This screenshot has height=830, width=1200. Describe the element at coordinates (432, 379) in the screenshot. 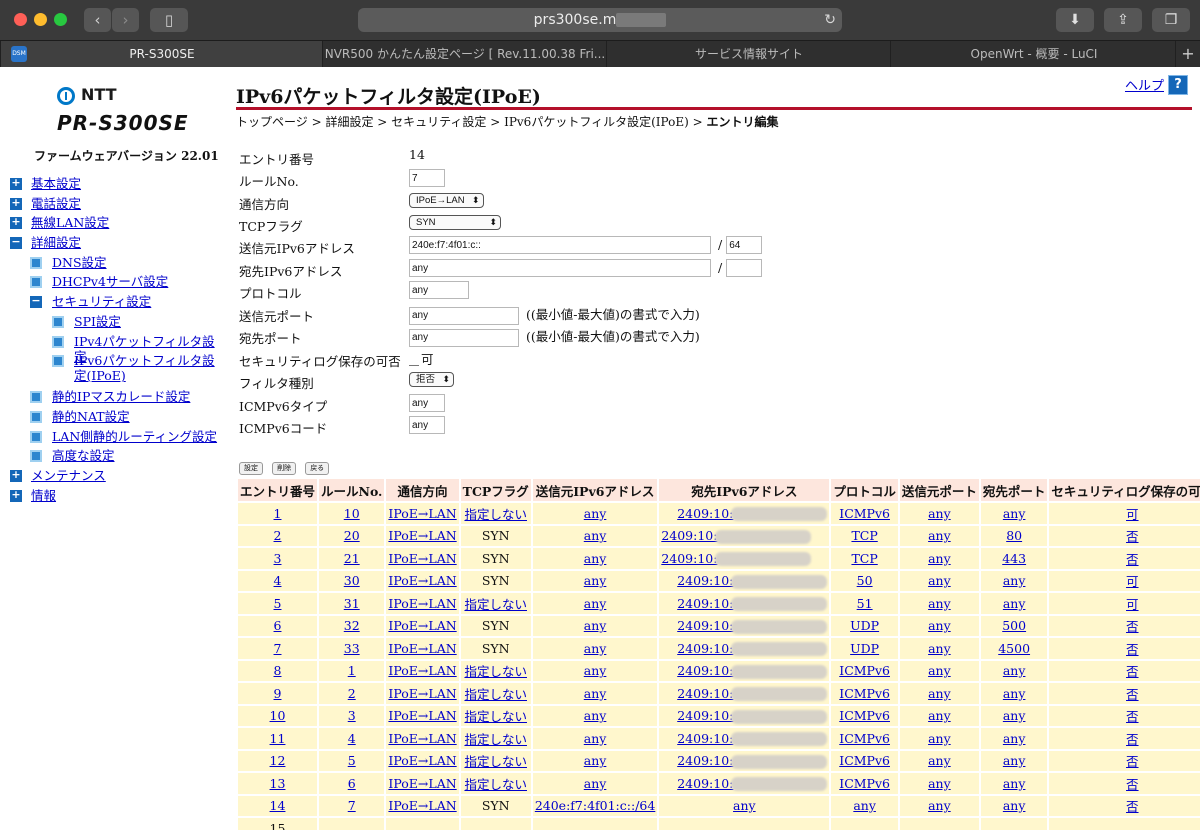

I see `filter-type-select: 拒否` at that location.